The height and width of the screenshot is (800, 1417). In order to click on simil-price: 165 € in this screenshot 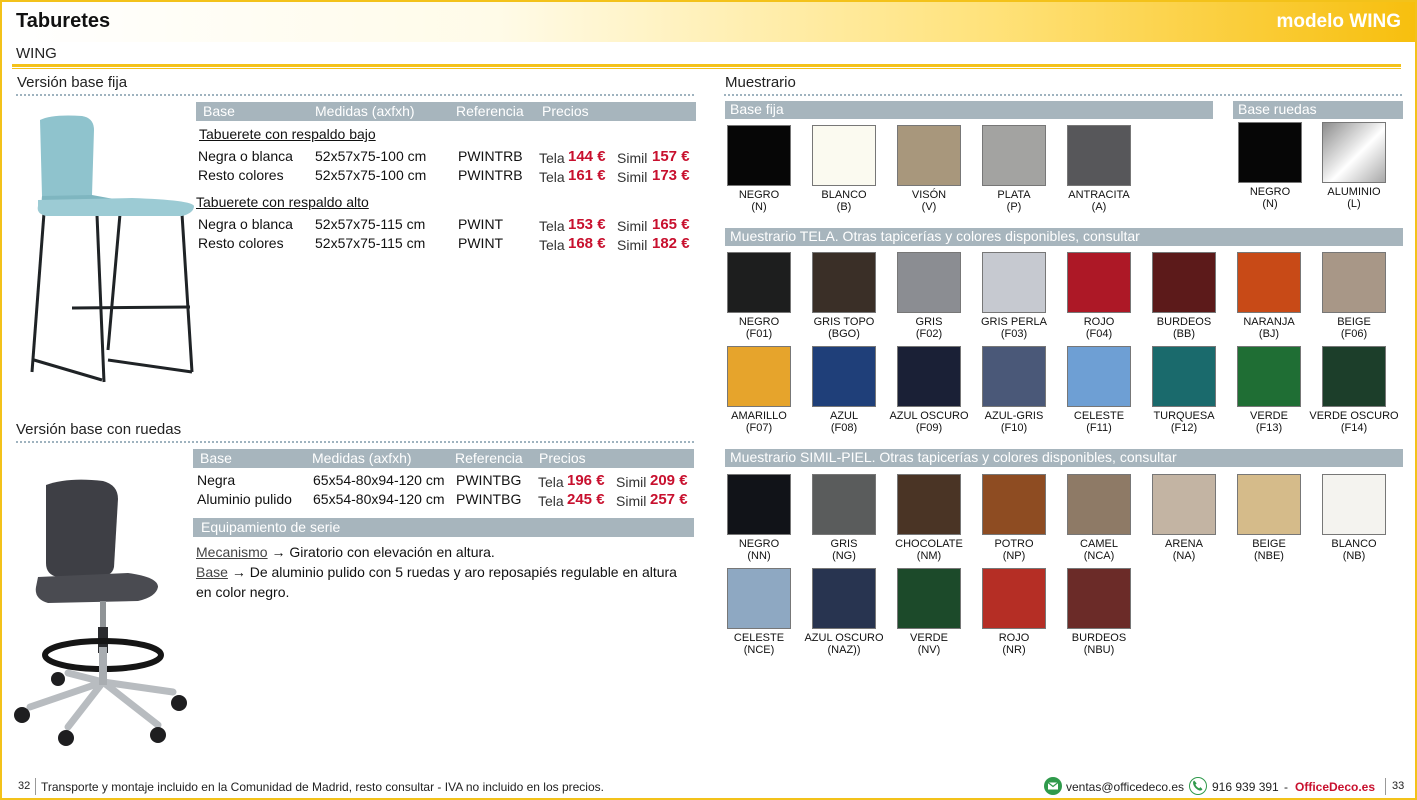, I will do `click(671, 224)`.